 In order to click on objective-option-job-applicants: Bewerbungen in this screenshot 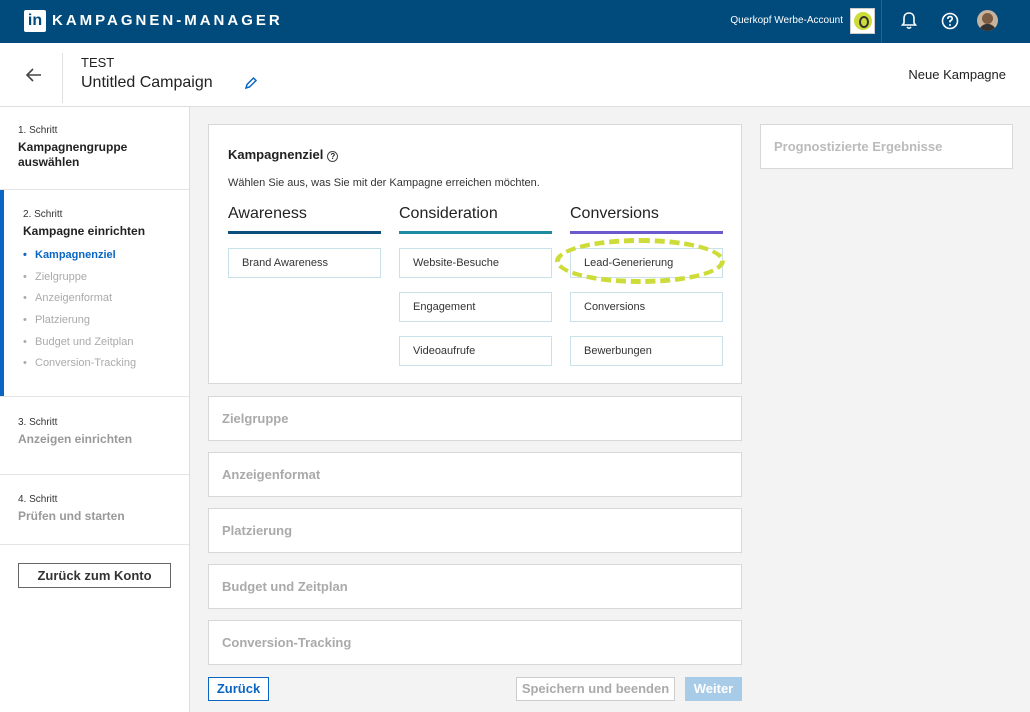, I will do `click(646, 351)`.